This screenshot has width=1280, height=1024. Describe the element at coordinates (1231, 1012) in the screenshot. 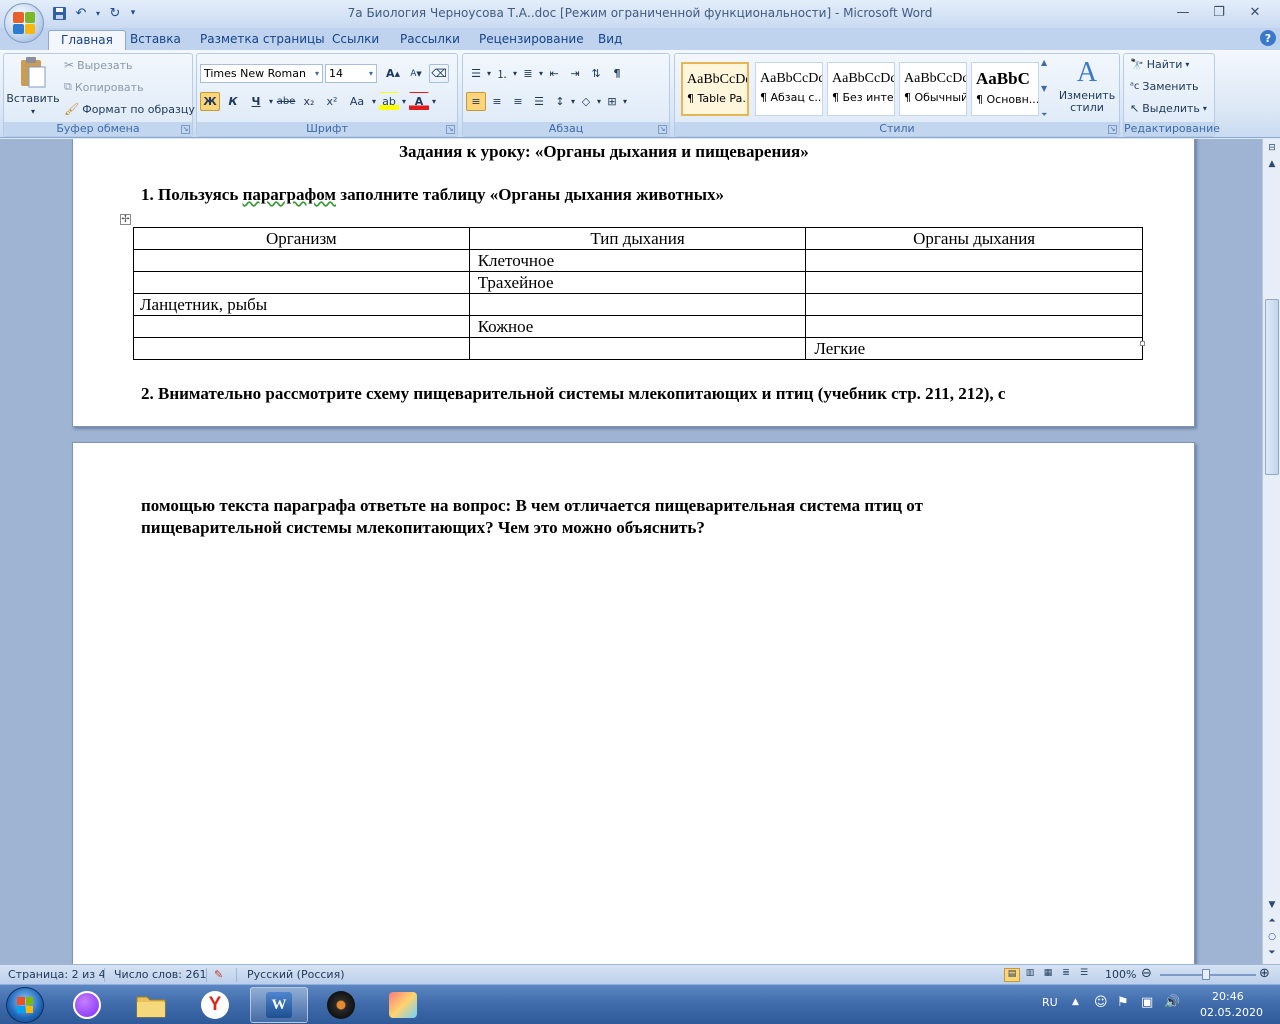

I see `clock-date: 02.05.2020` at that location.